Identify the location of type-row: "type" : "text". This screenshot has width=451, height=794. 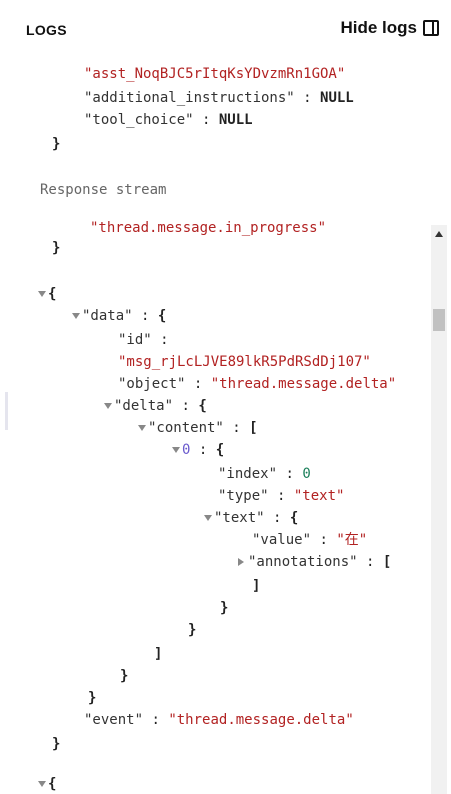
(281, 496).